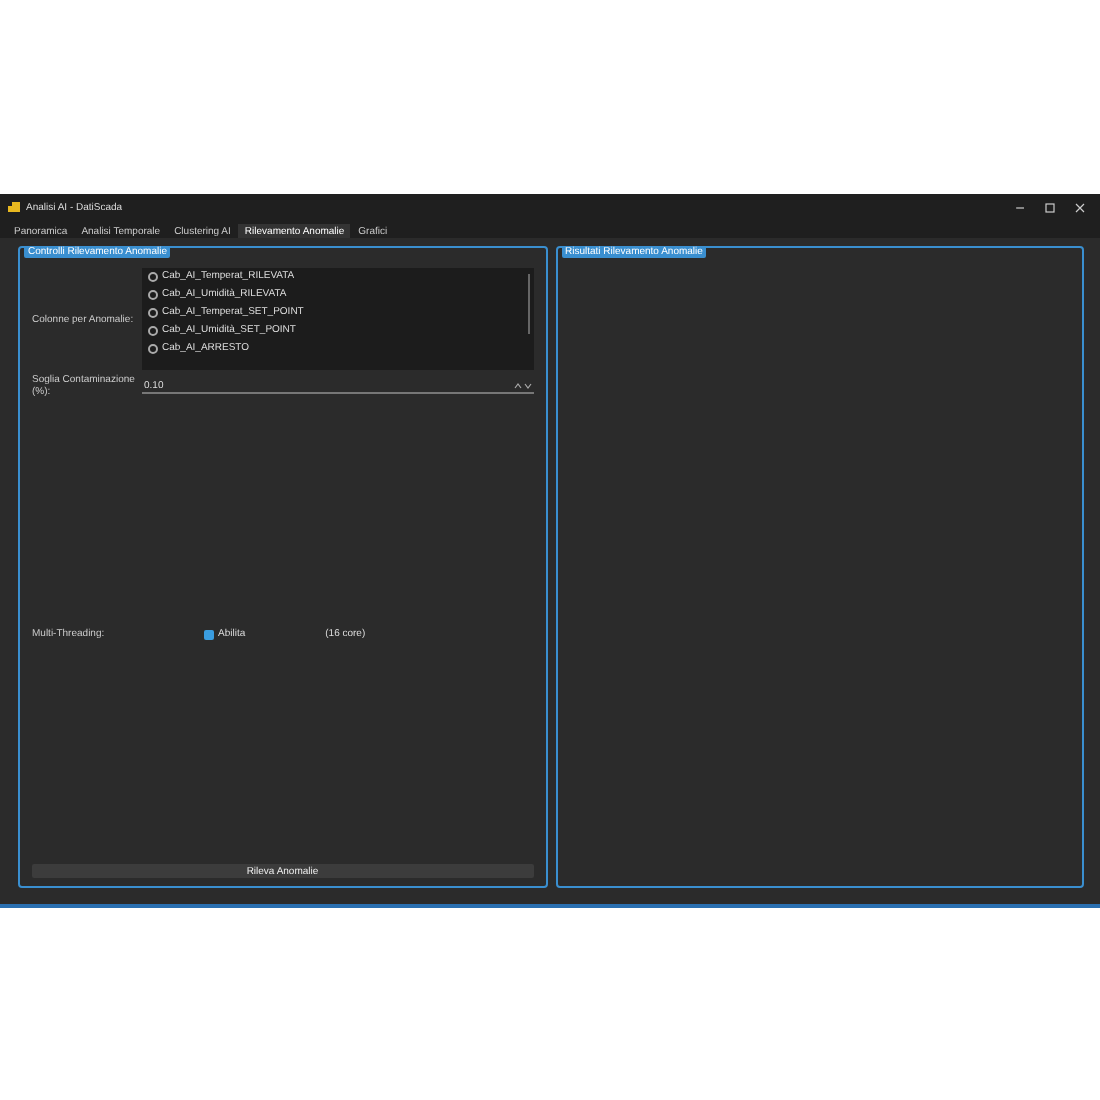 This screenshot has width=1100, height=1100. Describe the element at coordinates (522, 385) in the screenshot. I see `spin-arrows-icon` at that location.